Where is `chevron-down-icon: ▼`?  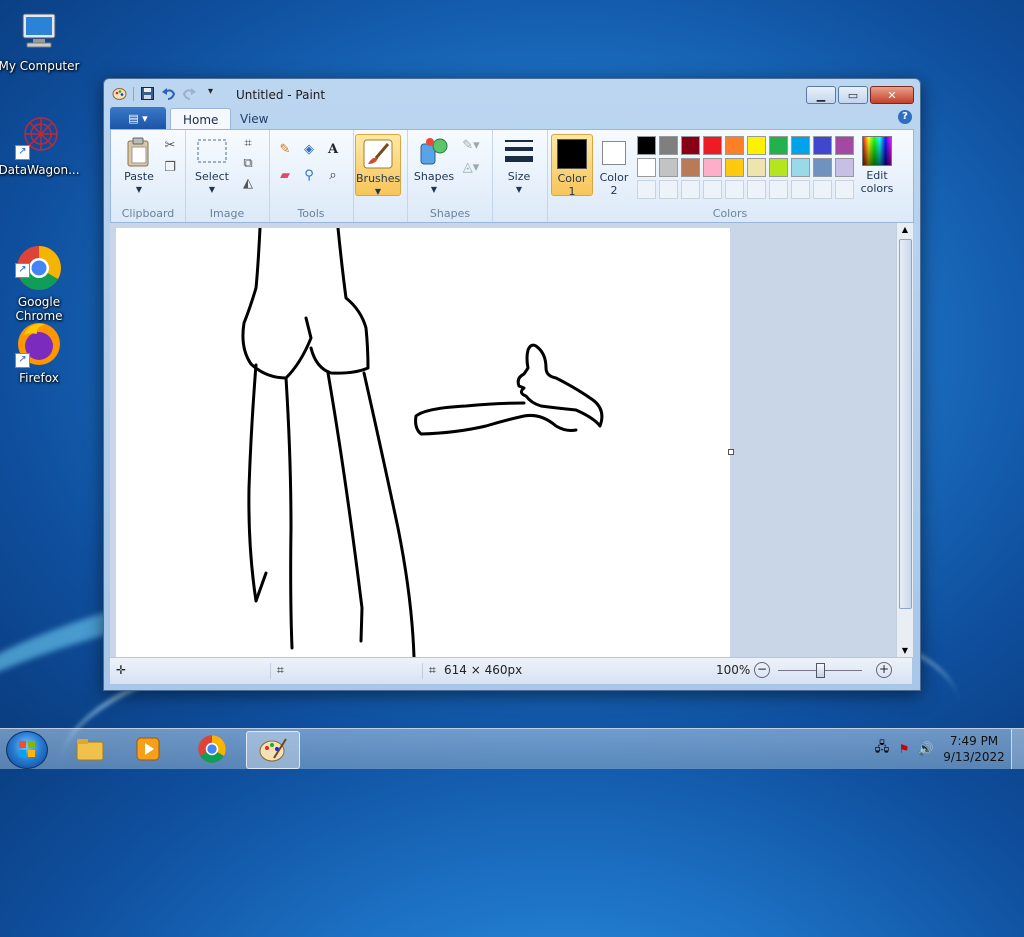 chevron-down-icon: ▼ is located at coordinates (139, 189).